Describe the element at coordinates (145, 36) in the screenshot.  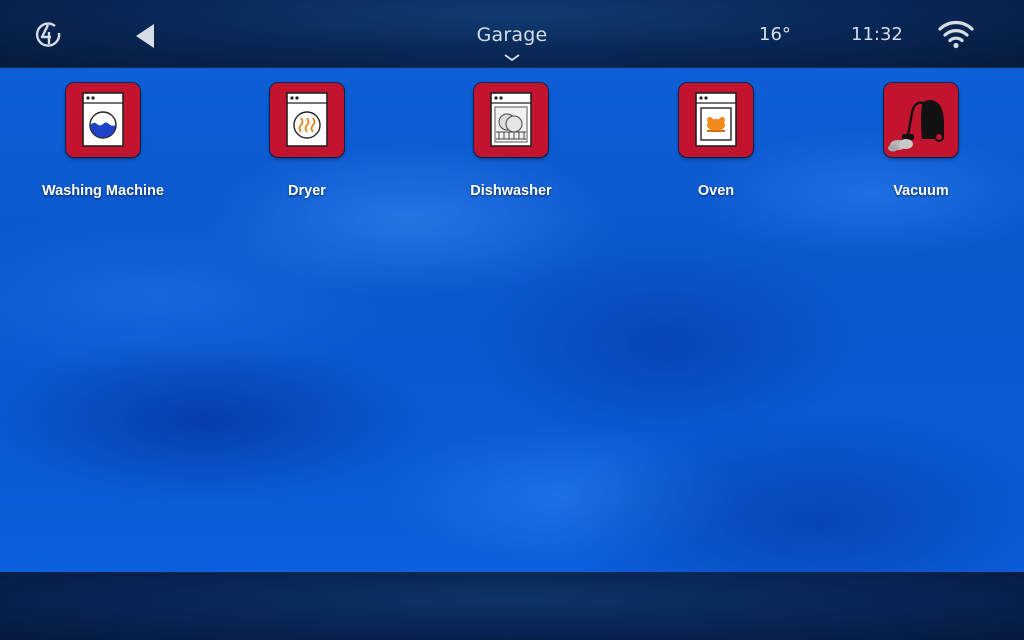
I see `back-arrow-icon` at that location.